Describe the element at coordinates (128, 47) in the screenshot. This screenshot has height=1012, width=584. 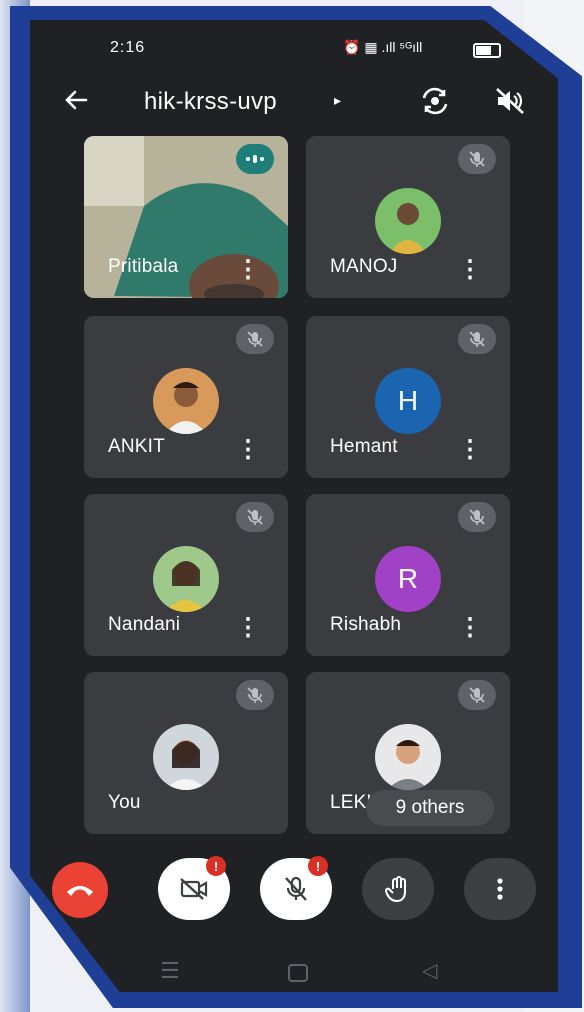
I see `status-time: 2:16` at that location.